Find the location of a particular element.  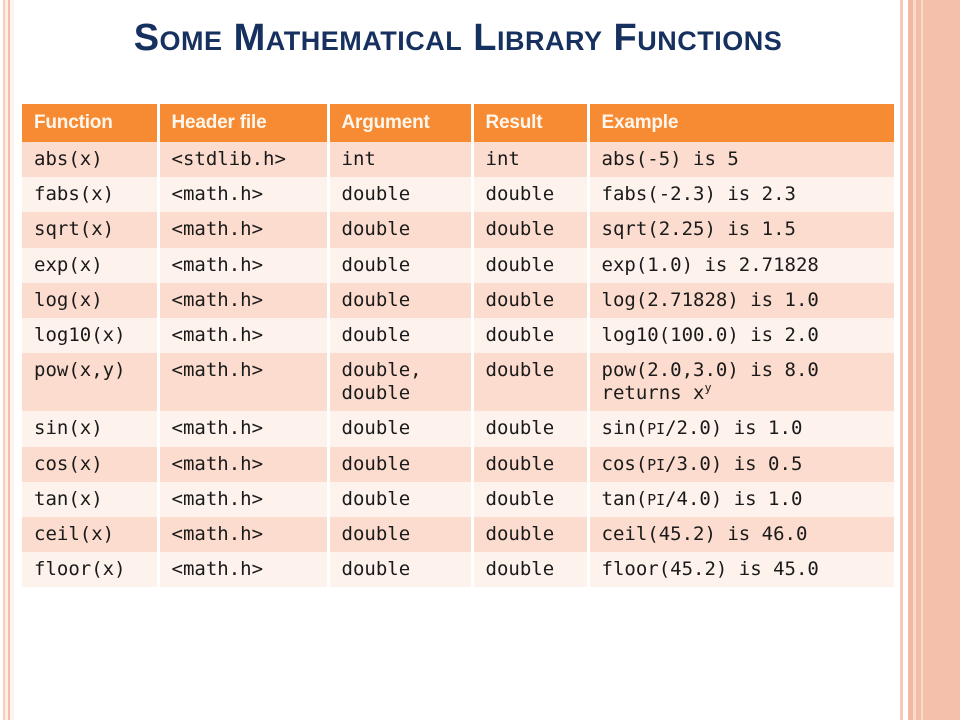

cell-example: sin(PI/2.0) is 1.0 is located at coordinates (741, 429).